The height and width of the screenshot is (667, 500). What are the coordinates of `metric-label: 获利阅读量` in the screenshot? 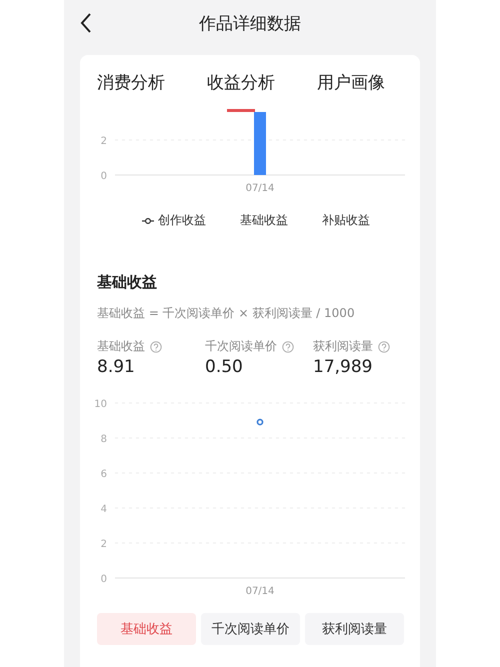 It's located at (343, 346).